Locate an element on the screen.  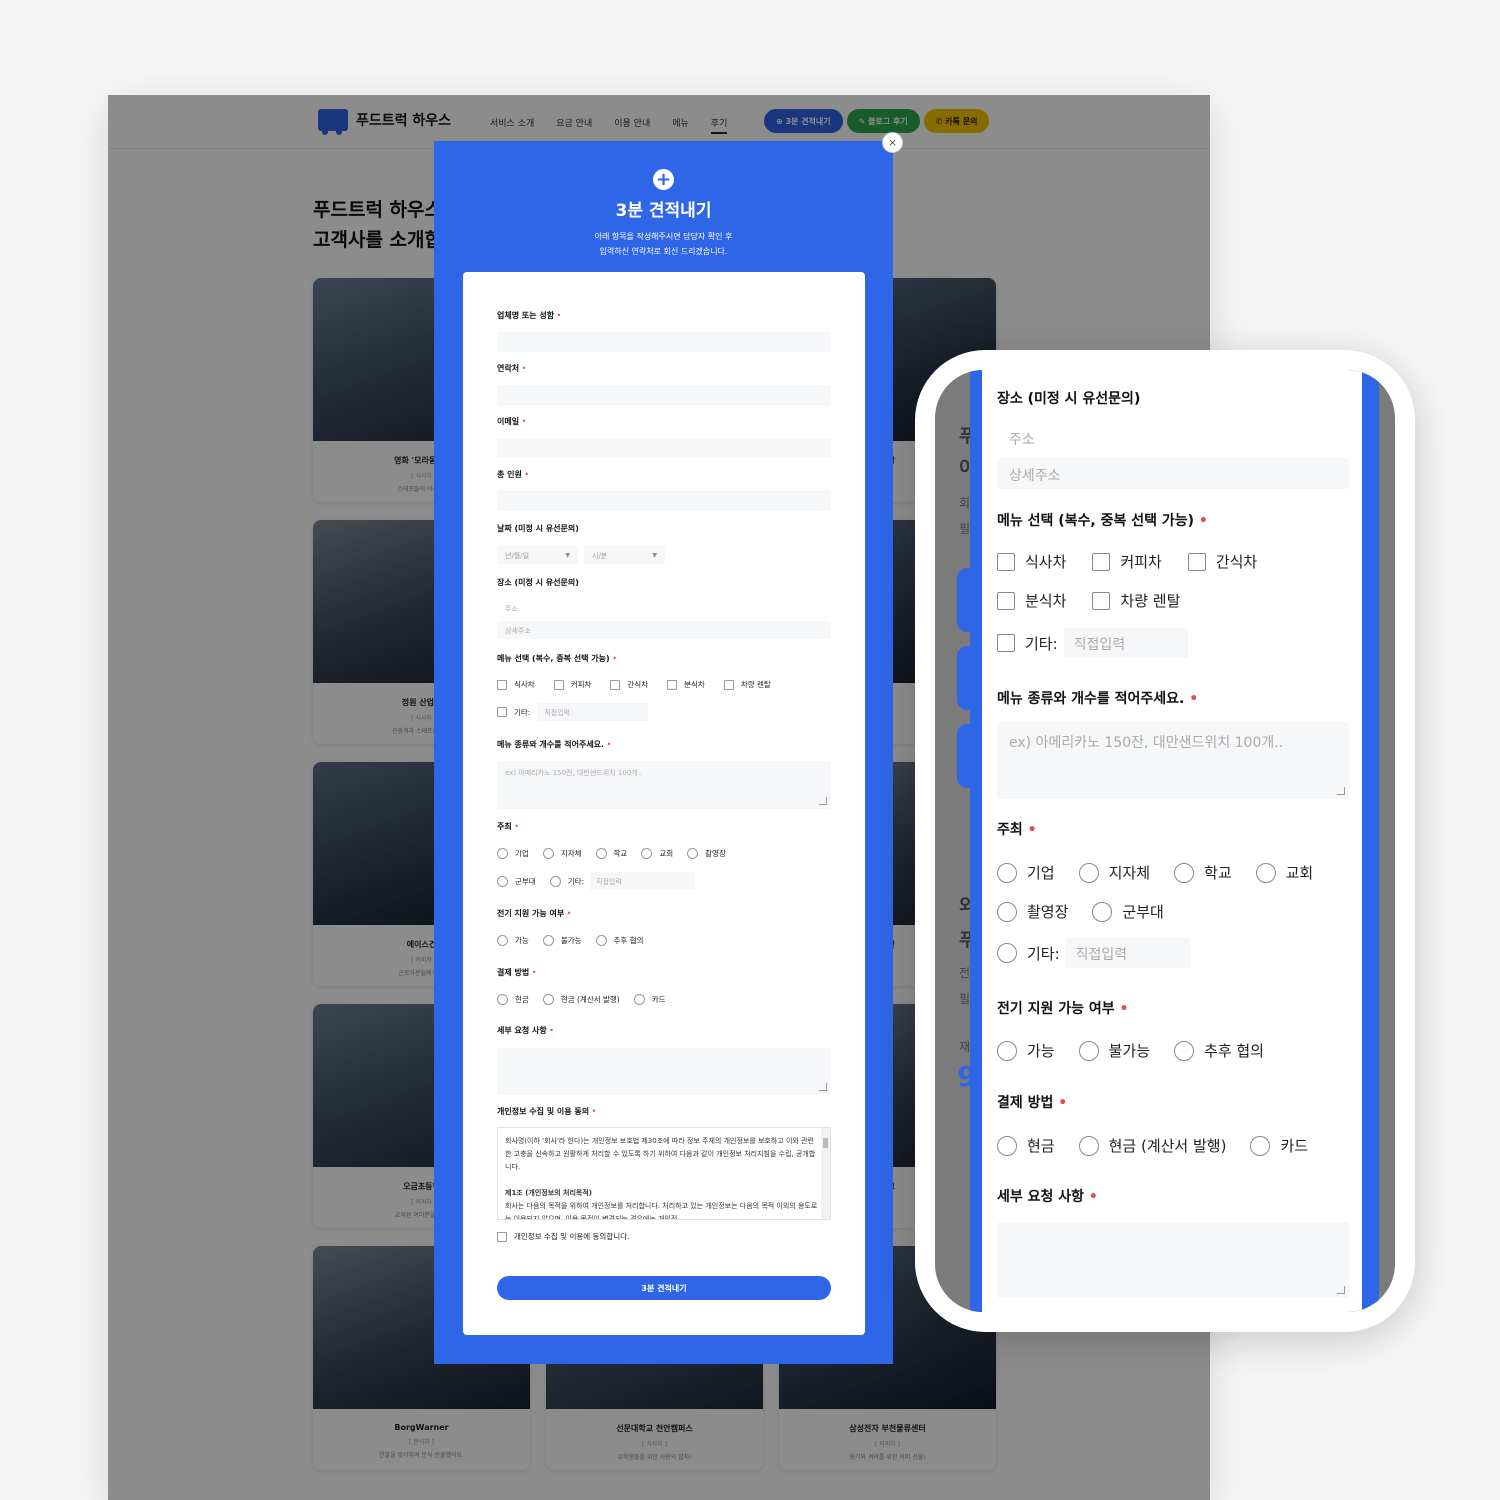
menu-option-bunsik: 분식차 is located at coordinates (686, 684).